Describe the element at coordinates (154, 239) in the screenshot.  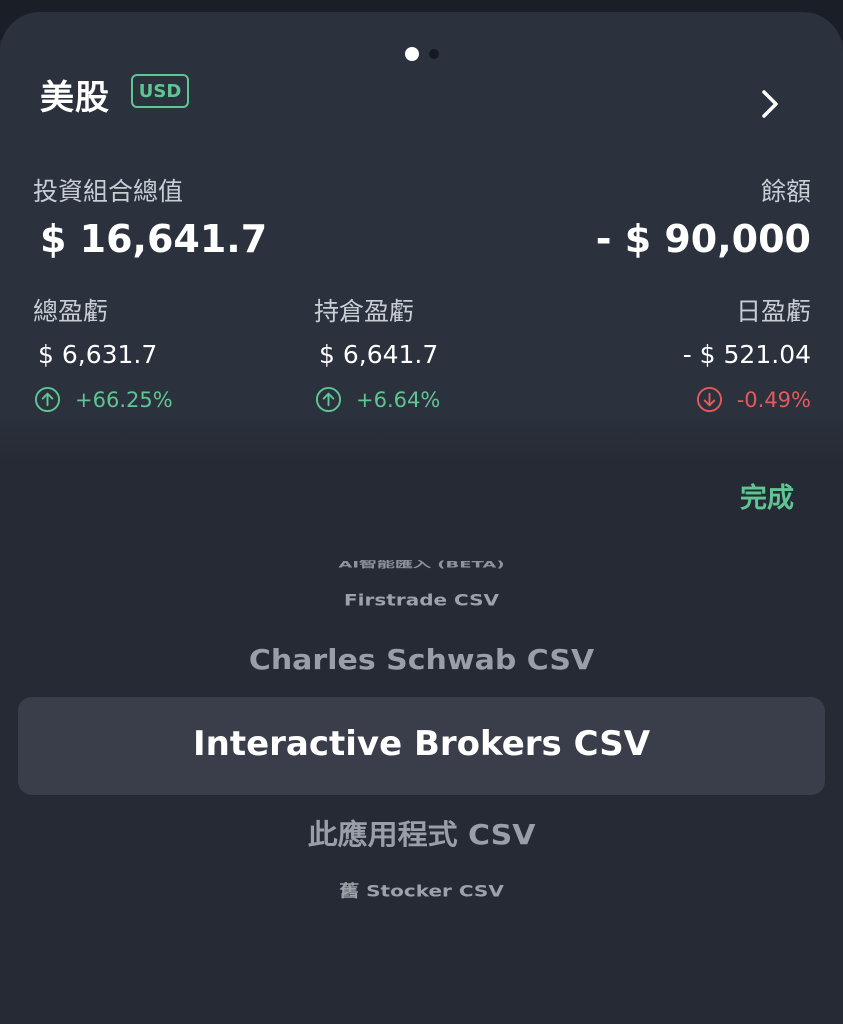
I see `portfolio-value: $ 16,641.7` at that location.